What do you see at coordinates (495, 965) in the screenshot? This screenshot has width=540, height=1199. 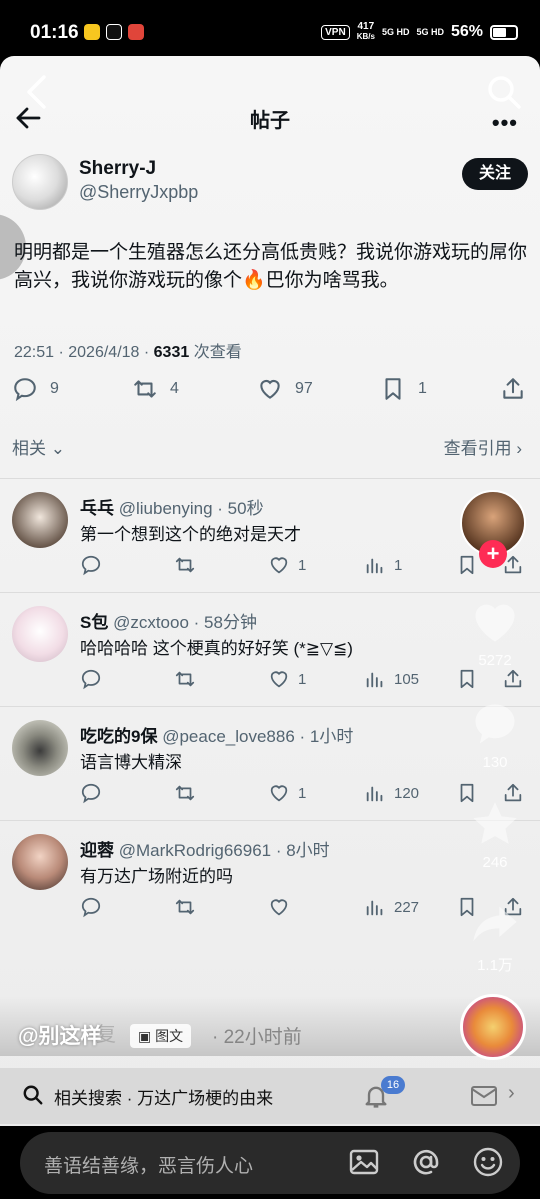 I see `overlay-share-count: 1.1万` at bounding box center [495, 965].